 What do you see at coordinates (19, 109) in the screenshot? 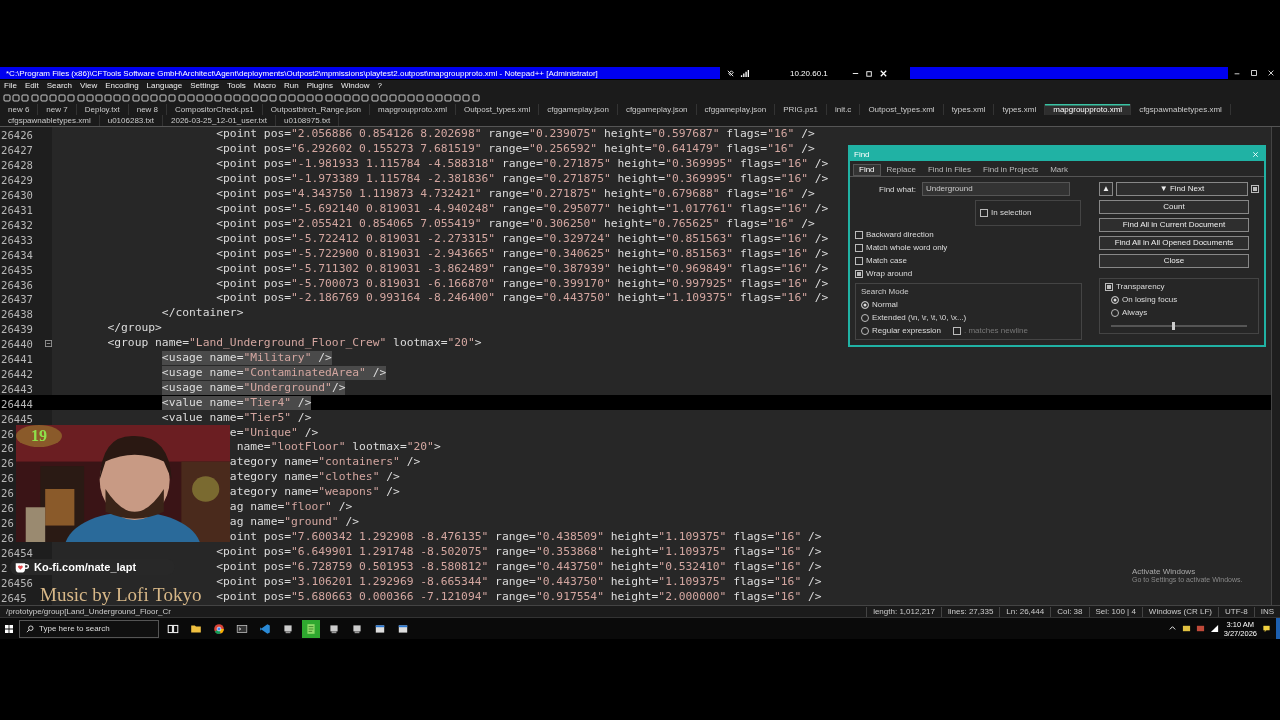
I see `file-tab: new 6` at bounding box center [19, 109].